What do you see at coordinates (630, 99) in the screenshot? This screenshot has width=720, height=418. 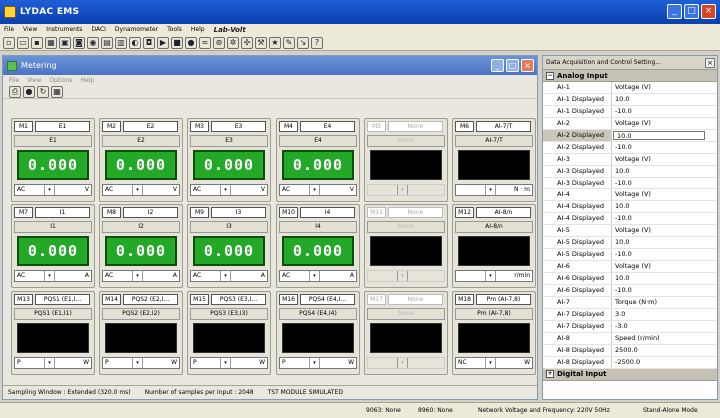 I see `property-row: AI-1 Displayed 10.0` at bounding box center [630, 99].